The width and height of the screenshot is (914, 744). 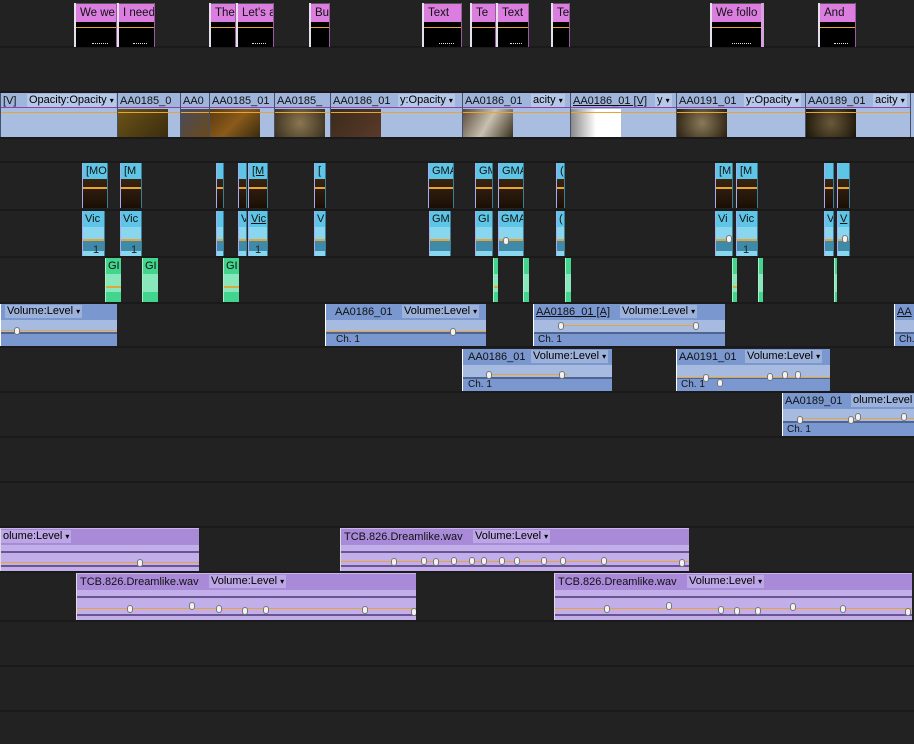 I want to click on video-clip: AA0185_01, so click(x=241, y=115).